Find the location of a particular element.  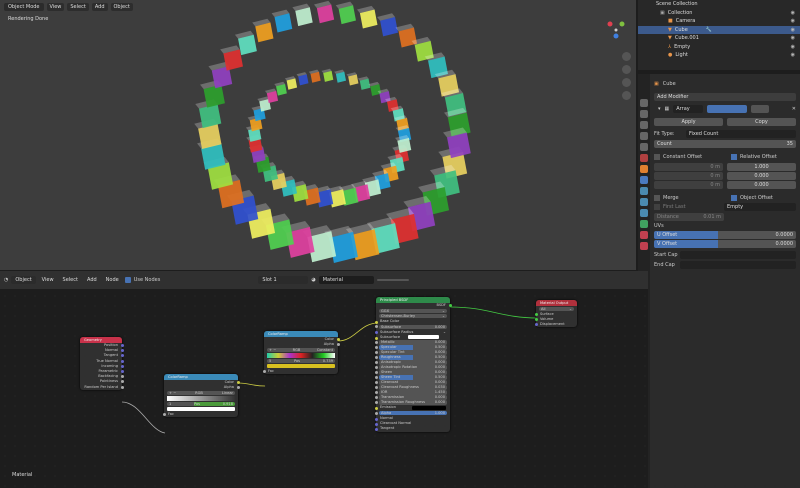

bsdf-input: IOR 1.450 is located at coordinates (410, 392).